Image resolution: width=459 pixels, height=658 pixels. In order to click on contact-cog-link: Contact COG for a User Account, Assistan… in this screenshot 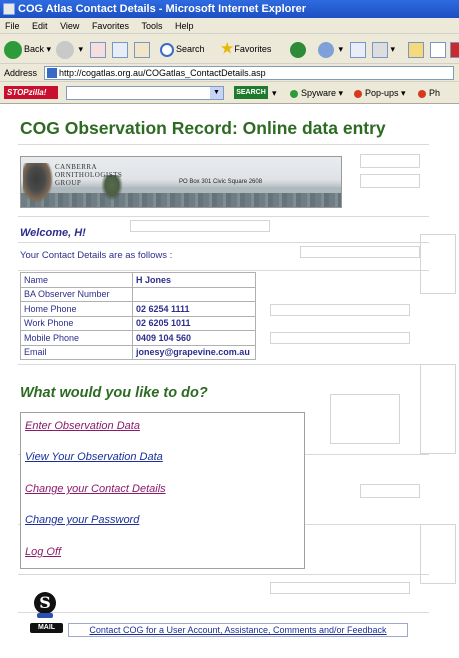, I will do `click(238, 630)`.